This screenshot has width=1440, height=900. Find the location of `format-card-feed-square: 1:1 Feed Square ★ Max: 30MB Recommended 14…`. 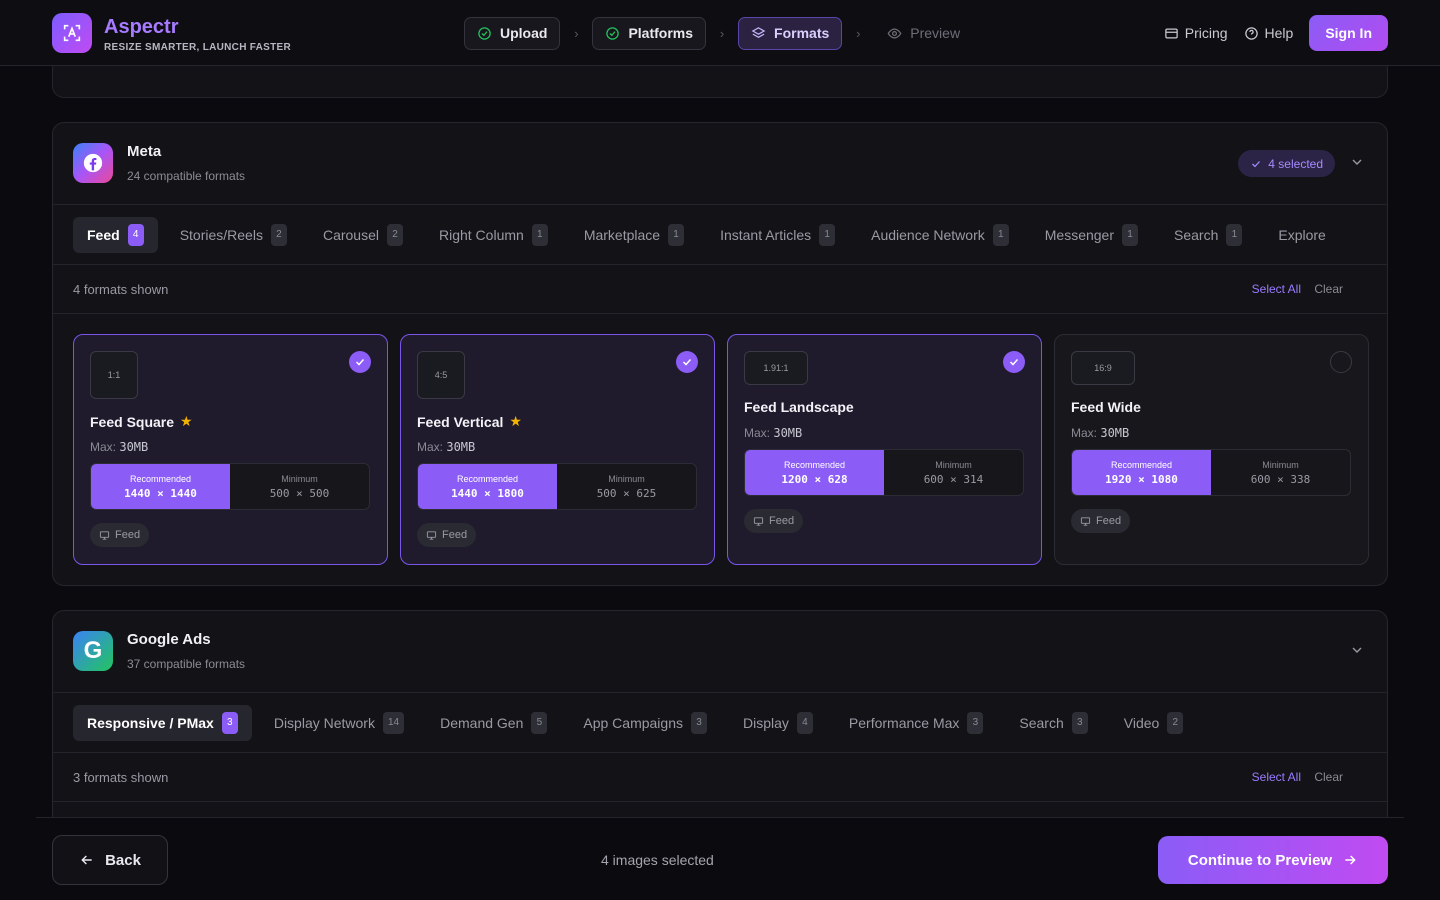

format-card-feed-square: 1:1 Feed Square ★ Max: 30MB Recommended 14… is located at coordinates (230, 449).